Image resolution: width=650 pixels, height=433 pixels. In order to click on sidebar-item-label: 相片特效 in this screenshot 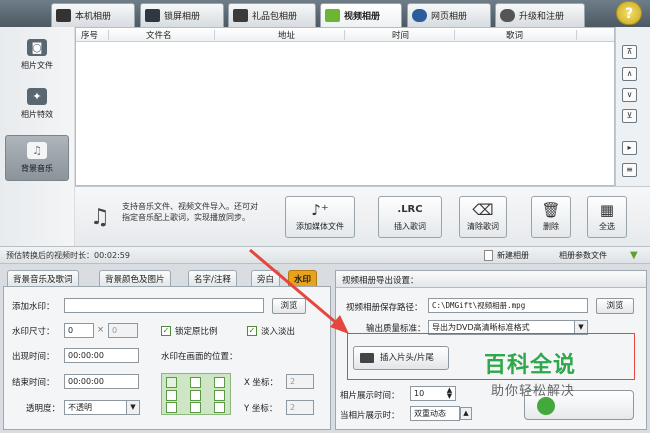, I will do `click(37, 114)`.